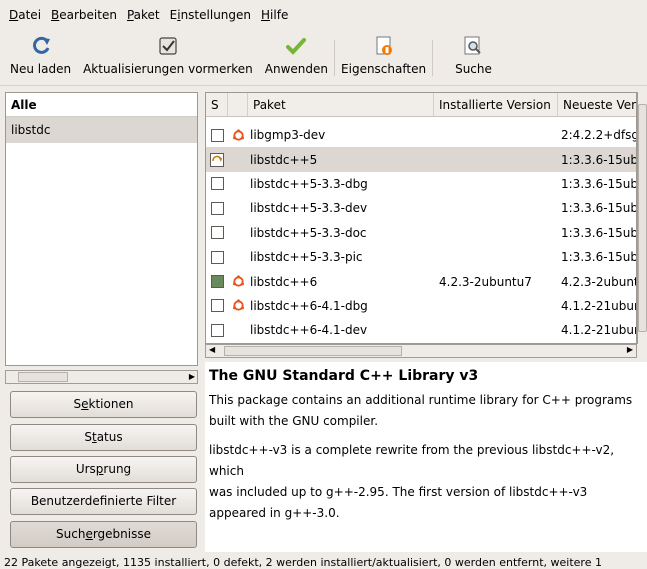 This screenshot has height=569, width=647. I want to click on menu-paket: Paket, so click(143, 15).